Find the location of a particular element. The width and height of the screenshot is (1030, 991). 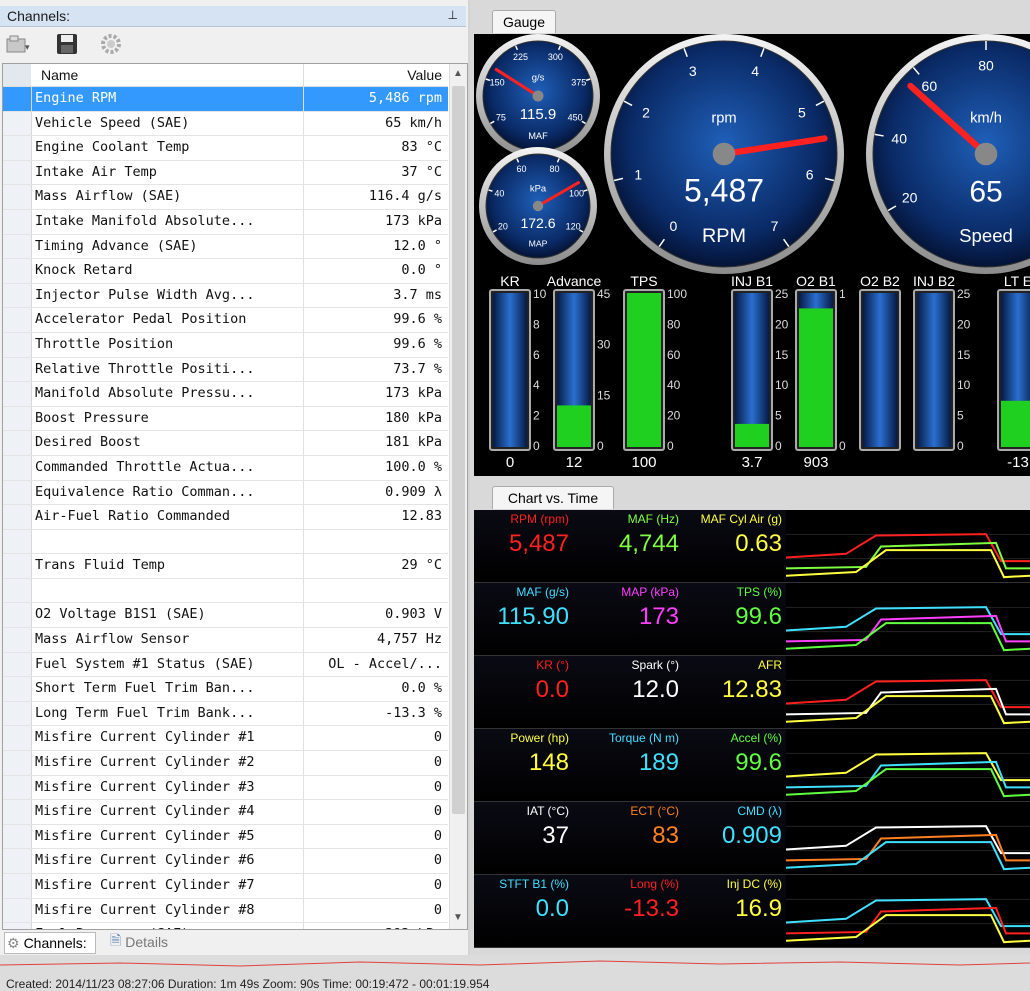

channel-row: Trans Fluid Temp 29 °C is located at coordinates (225, 566).